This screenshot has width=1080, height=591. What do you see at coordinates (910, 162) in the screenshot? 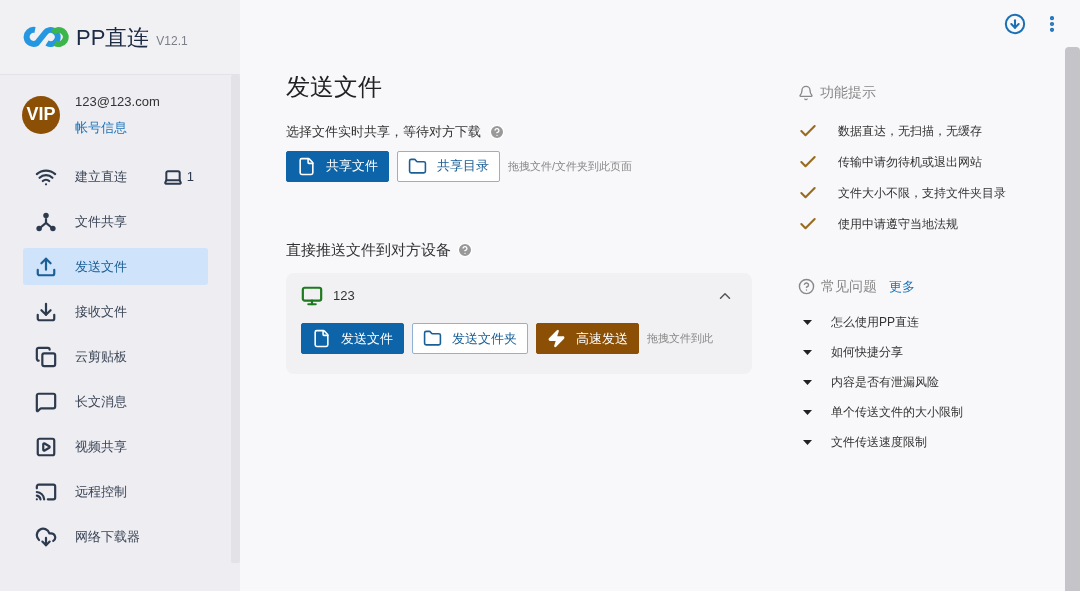
I see `tip-text: 传输中请勿待机或退出网站` at bounding box center [910, 162].